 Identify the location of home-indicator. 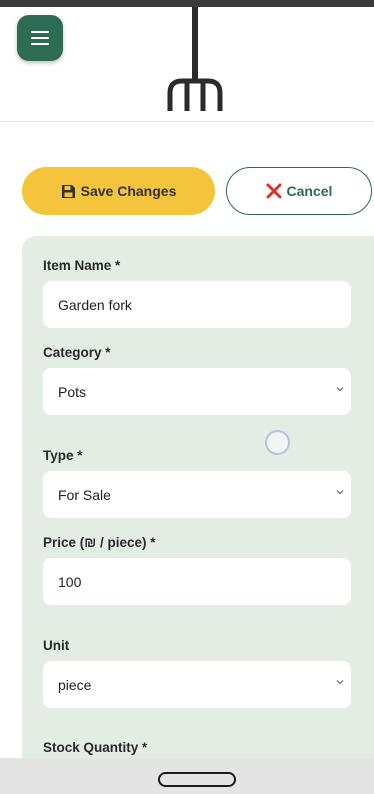
(197, 779).